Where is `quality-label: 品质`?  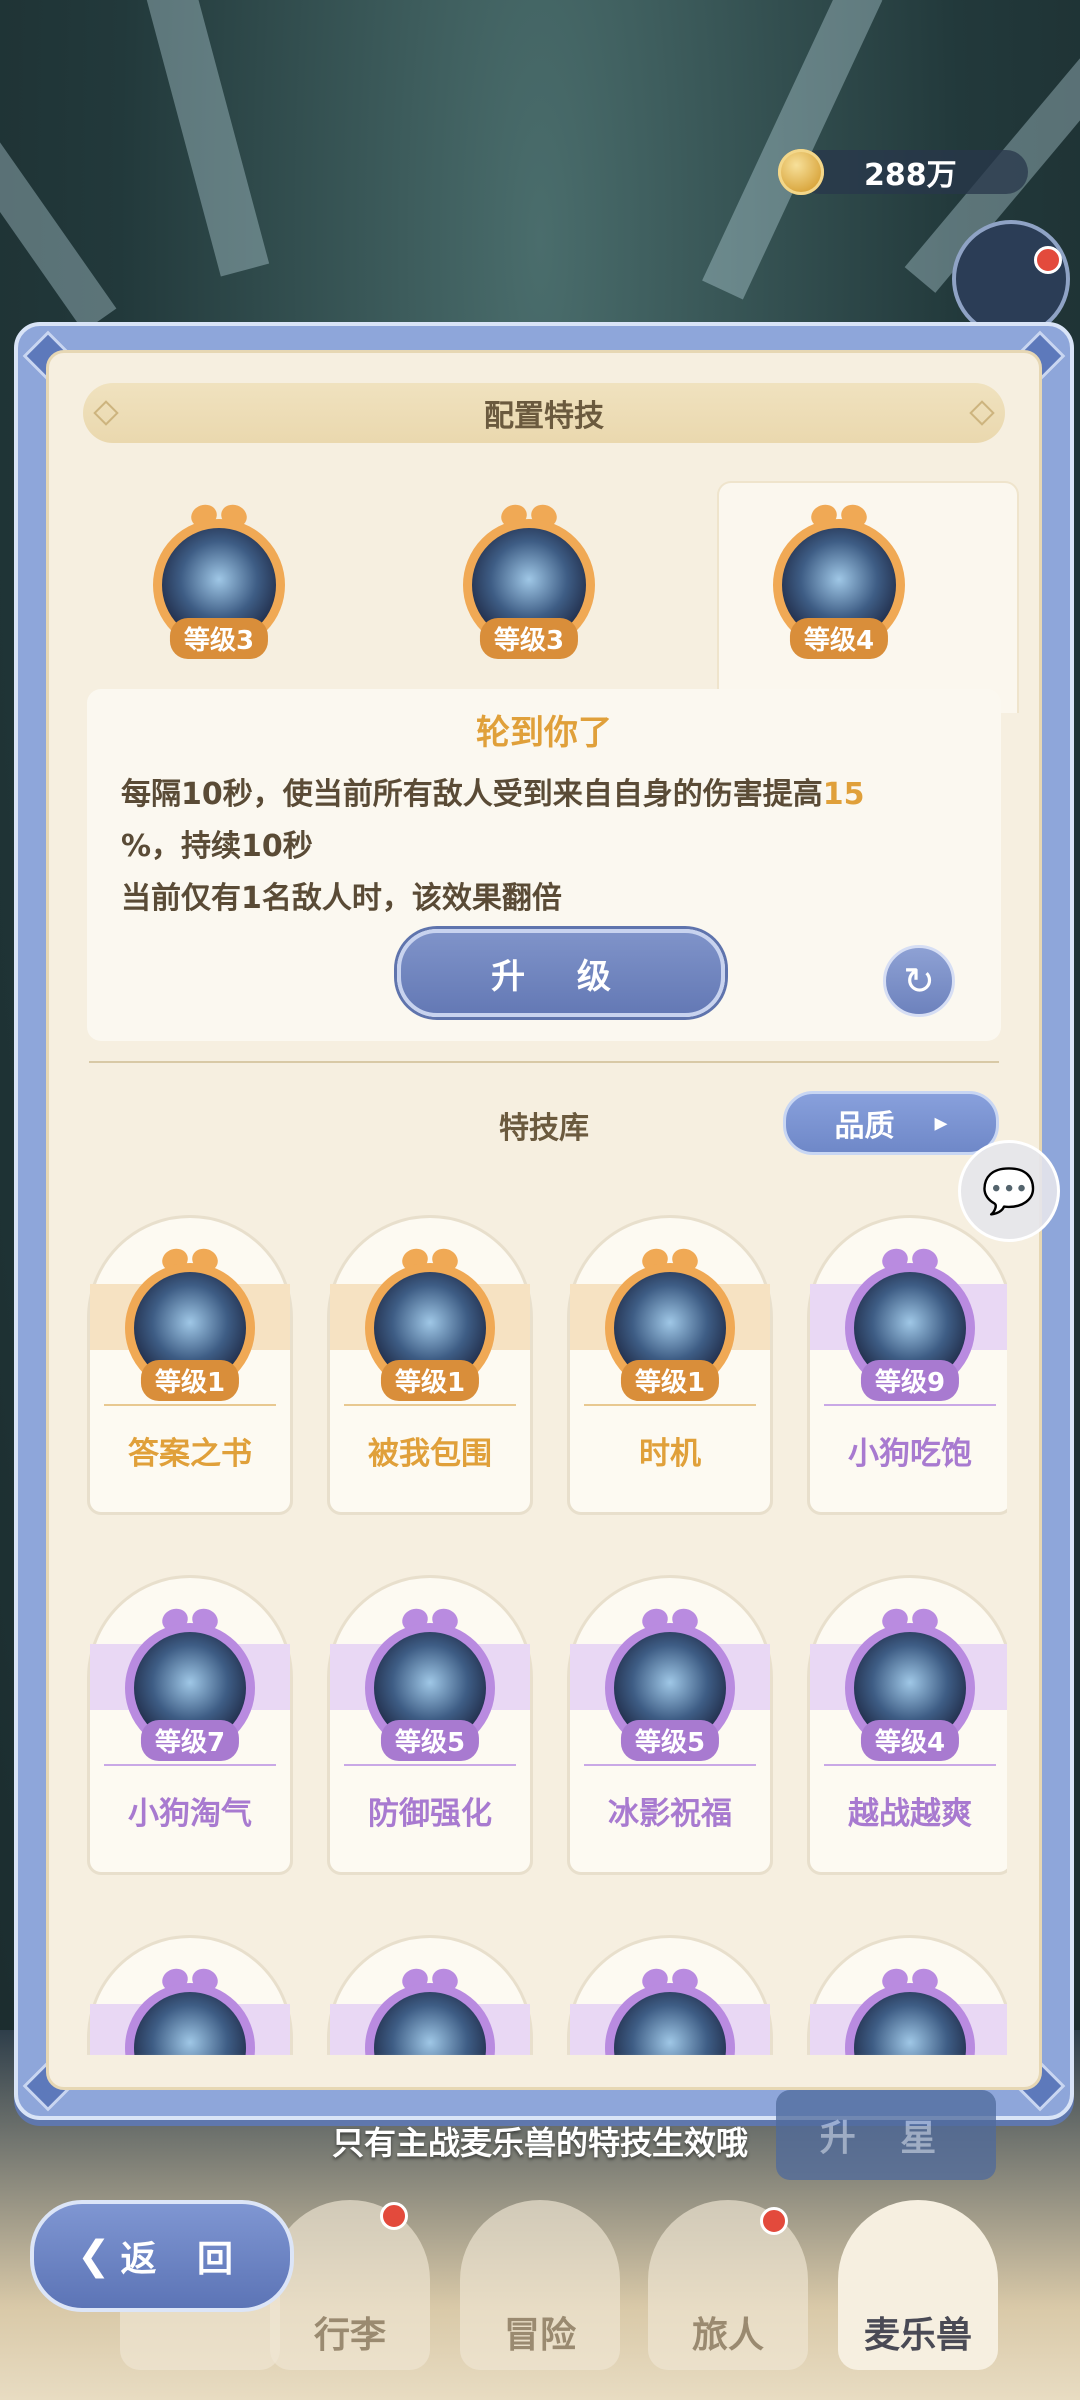 quality-label: 品质 is located at coordinates (864, 1126).